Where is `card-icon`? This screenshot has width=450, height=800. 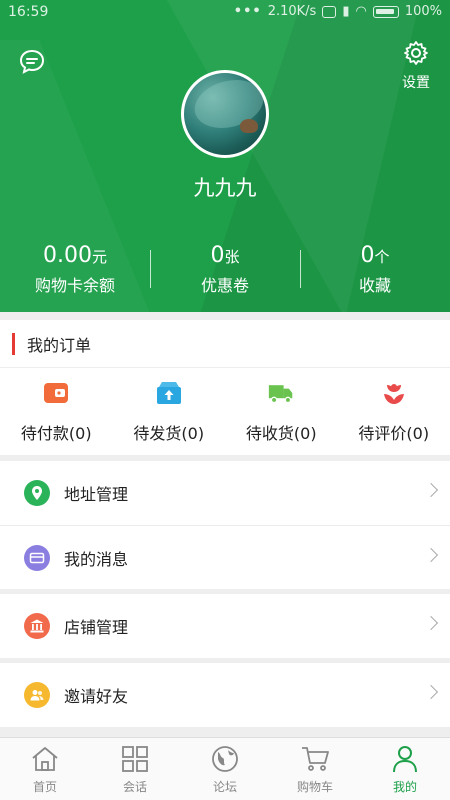 card-icon is located at coordinates (37, 557).